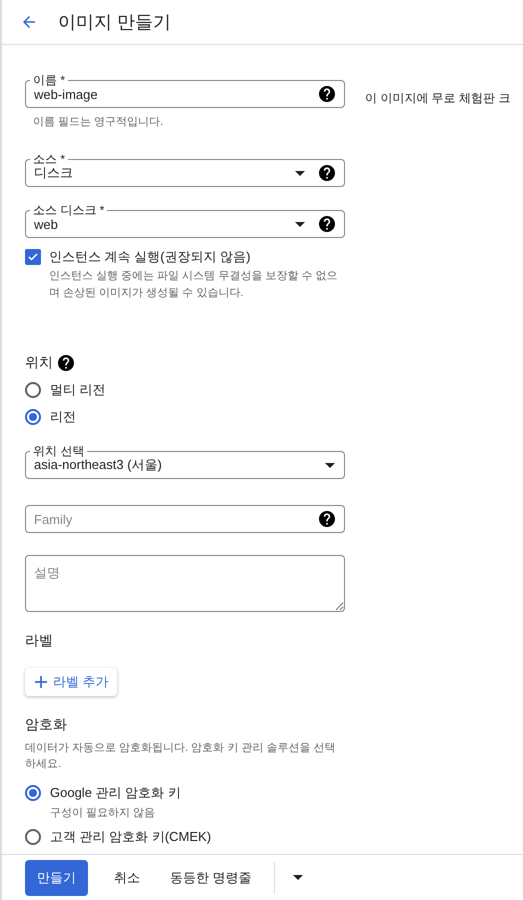 The height and width of the screenshot is (900, 523). I want to click on checkbox, so click(33, 257).